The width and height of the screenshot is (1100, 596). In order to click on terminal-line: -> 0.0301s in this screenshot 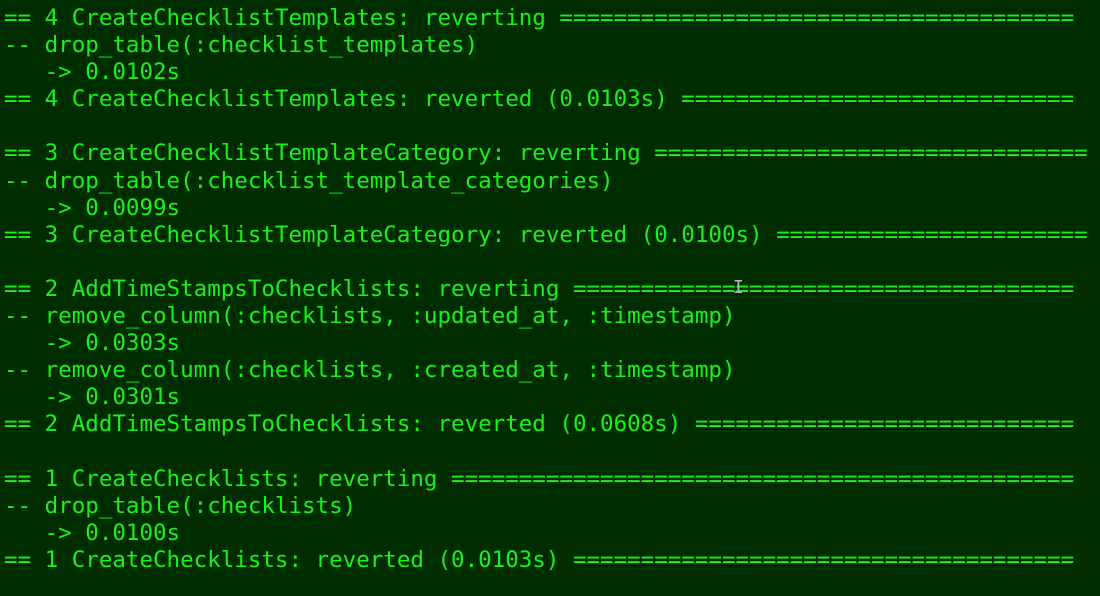, I will do `click(92, 397)`.